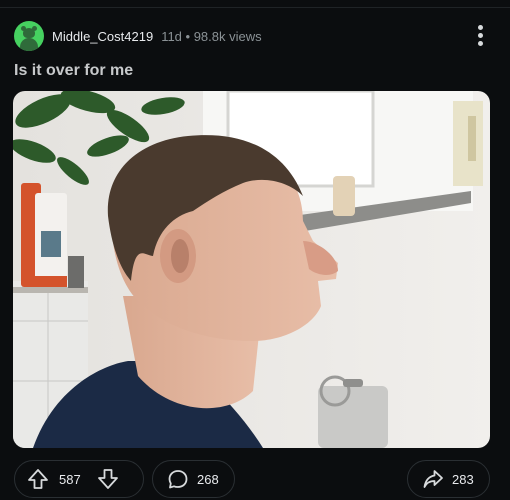 The image size is (510, 500). Describe the element at coordinates (29, 44) in the screenshot. I see `avatar-body-icon` at that location.